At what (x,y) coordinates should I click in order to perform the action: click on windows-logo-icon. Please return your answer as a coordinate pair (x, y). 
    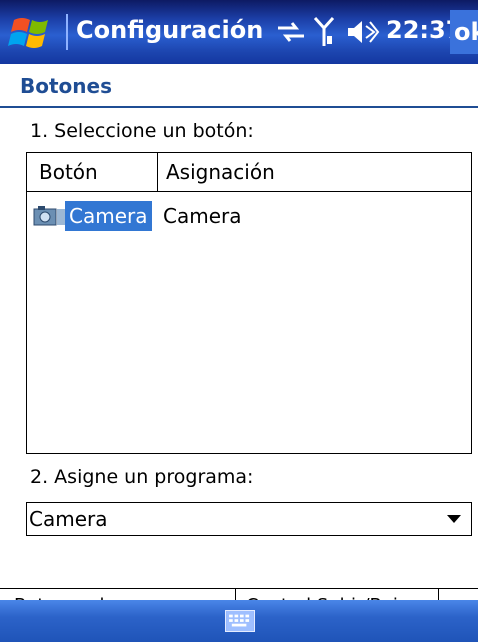
    Looking at the image, I should click on (33, 32).